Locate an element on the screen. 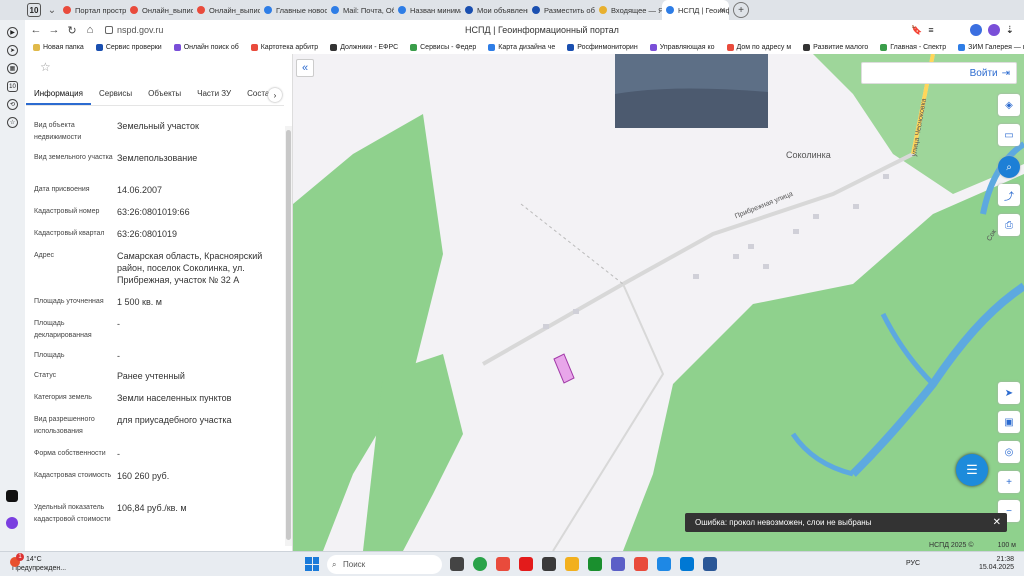  tab-counter: 10 is located at coordinates (34, 10).